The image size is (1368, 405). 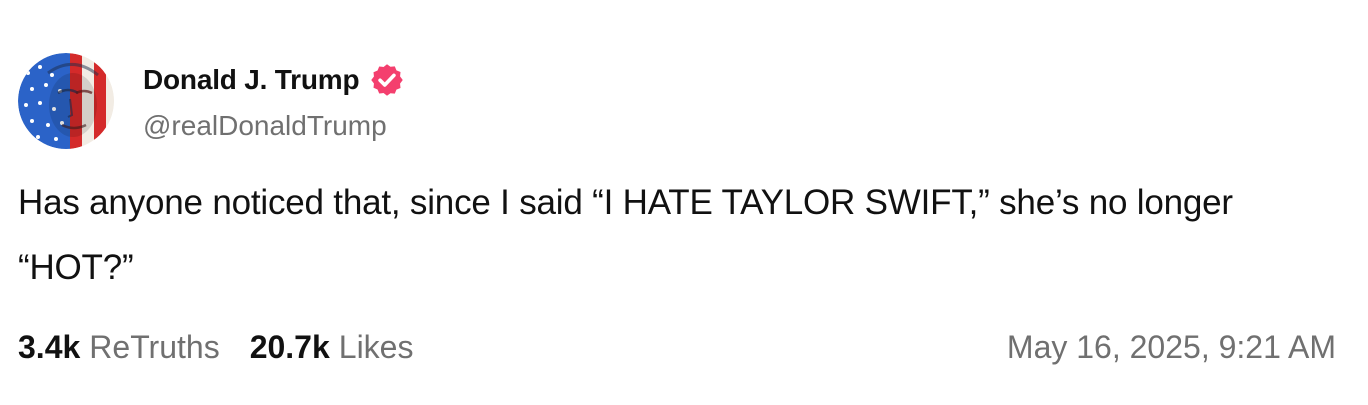 I want to click on avatar-image, so click(x=66, y=101).